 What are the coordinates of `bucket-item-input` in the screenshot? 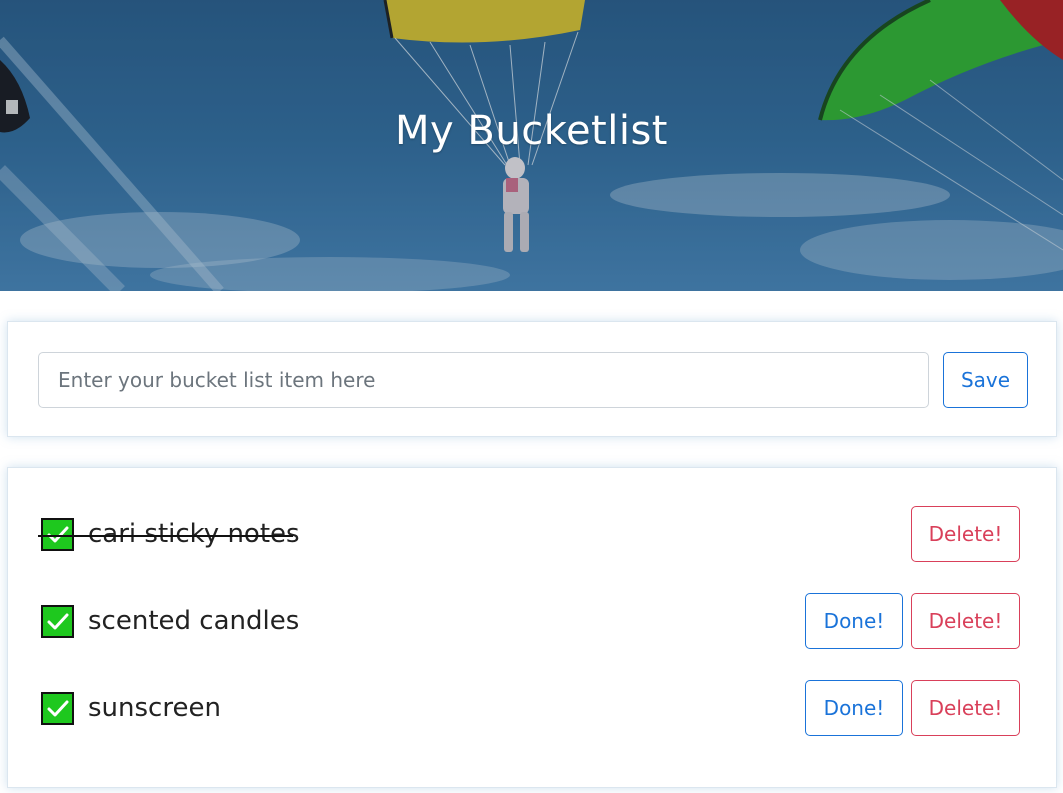 It's located at (483, 380).